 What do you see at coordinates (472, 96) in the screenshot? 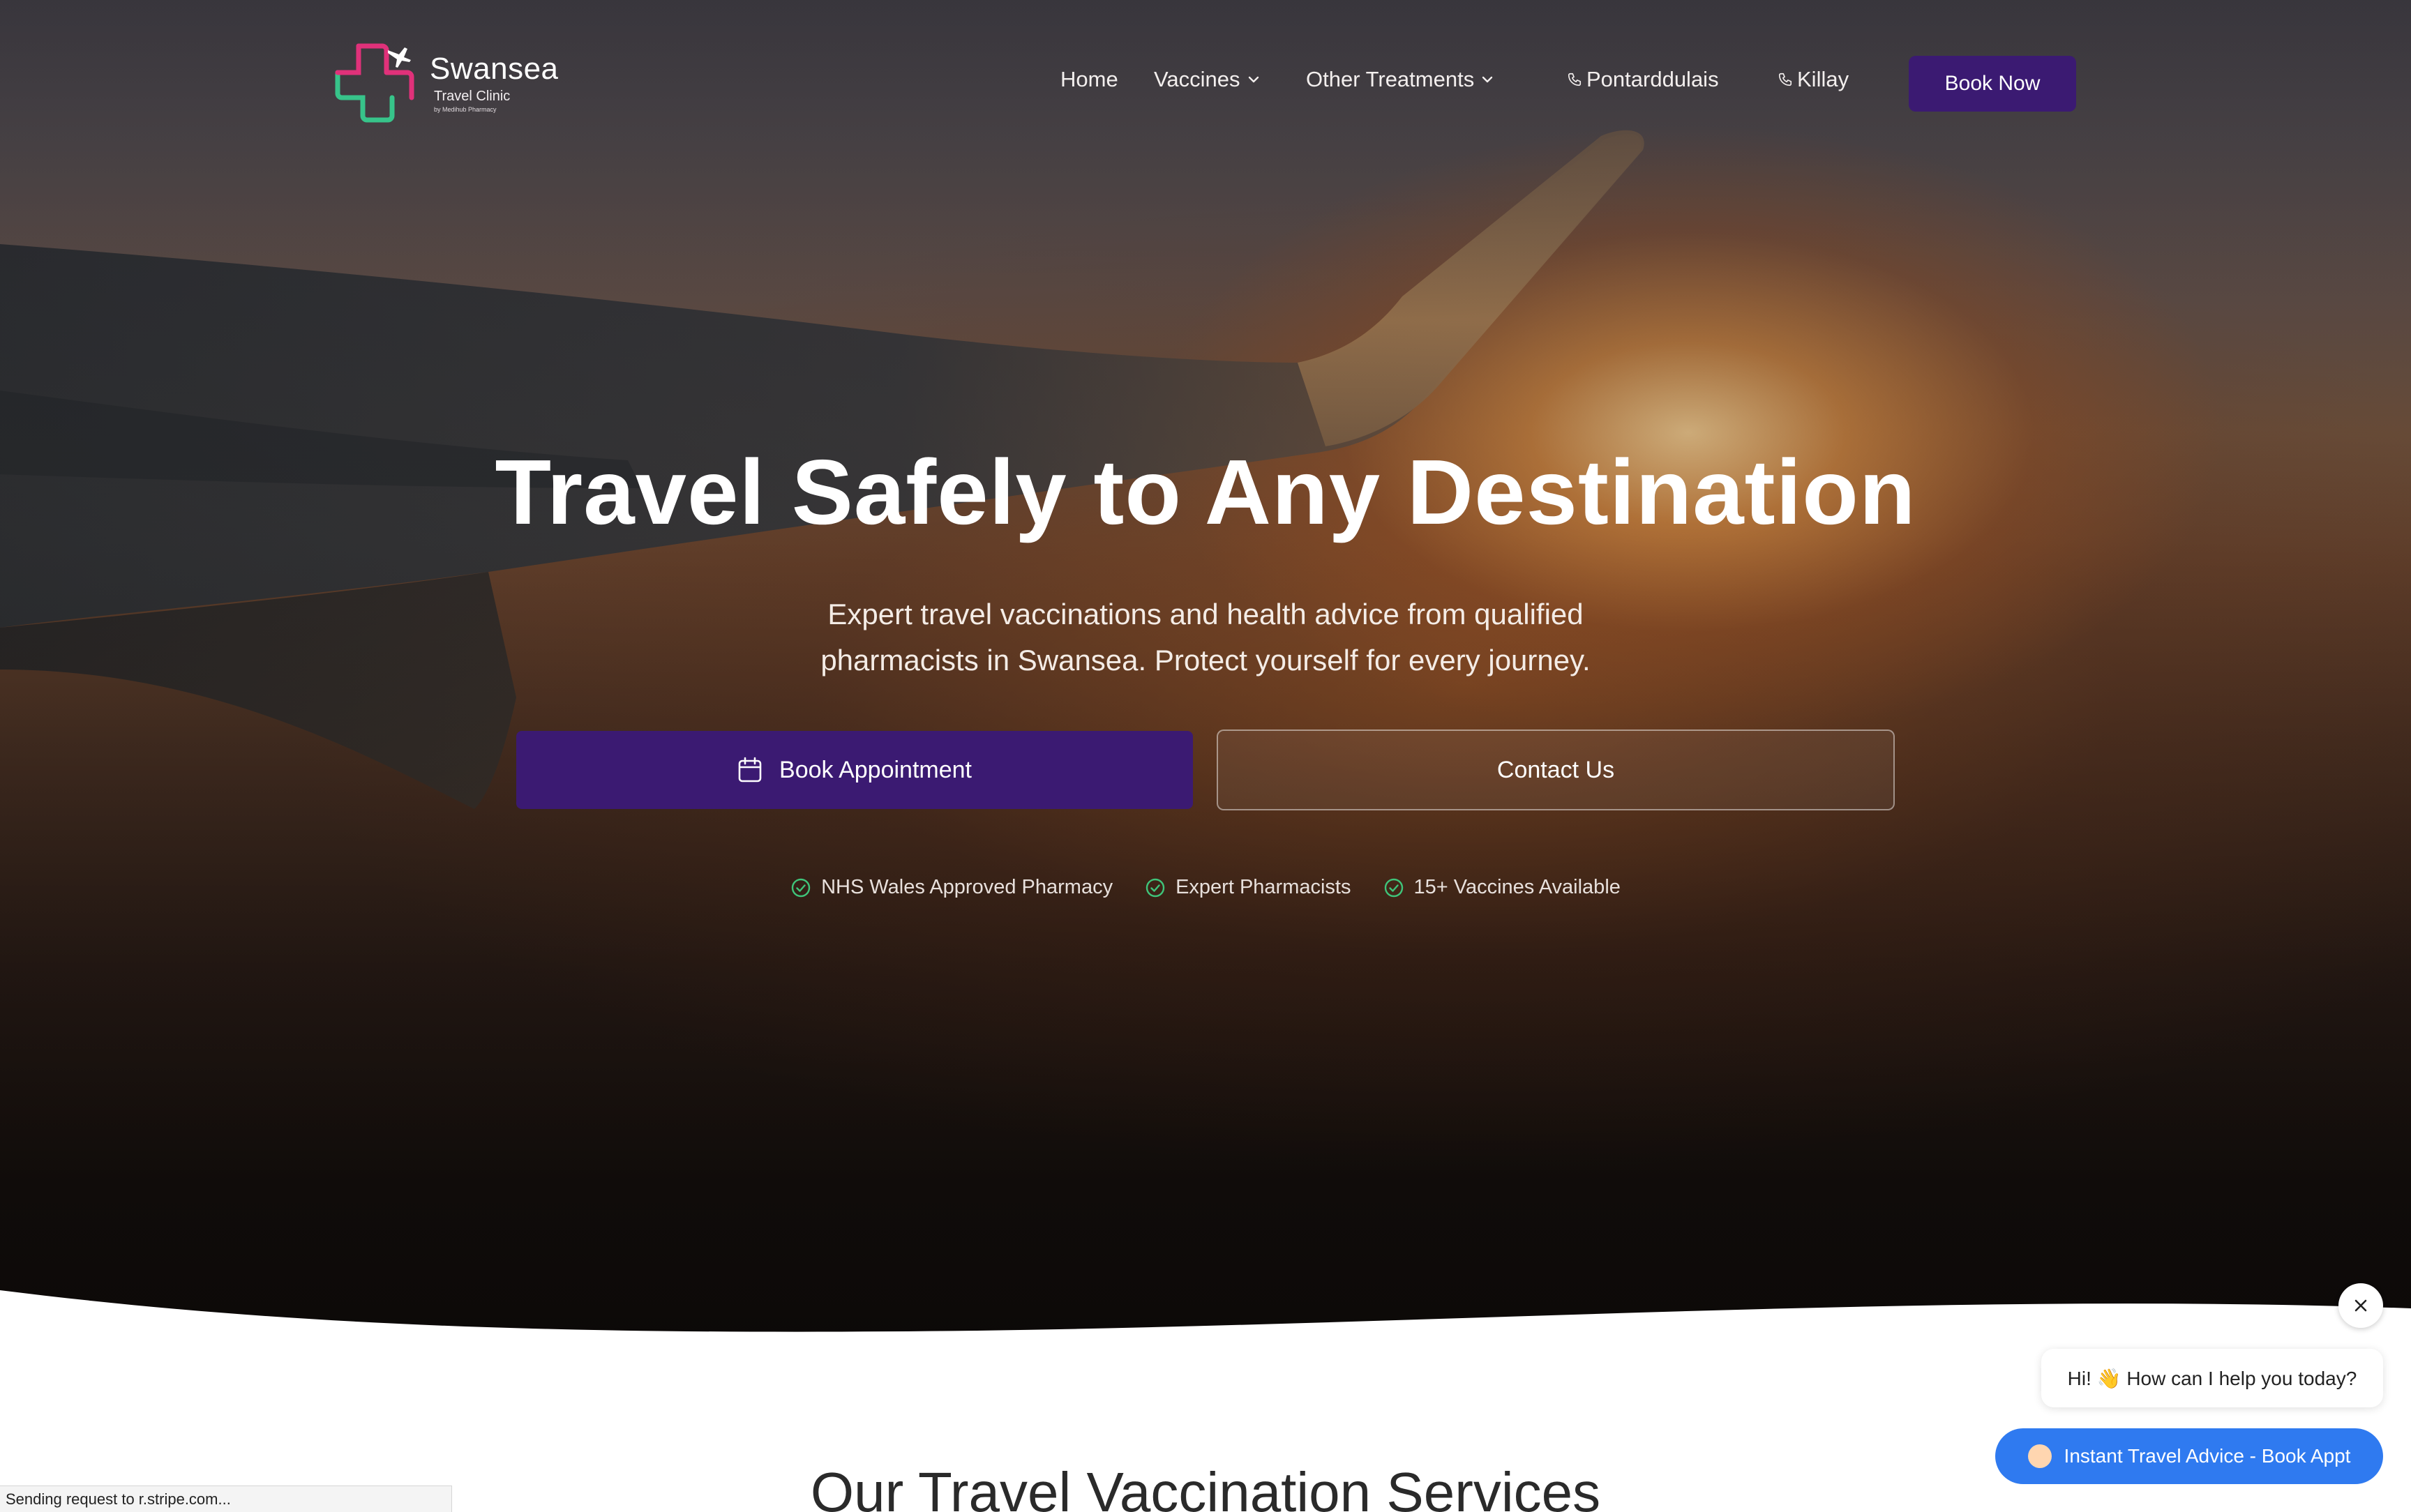
I see `logo-subtitle: Travel Clinic` at bounding box center [472, 96].